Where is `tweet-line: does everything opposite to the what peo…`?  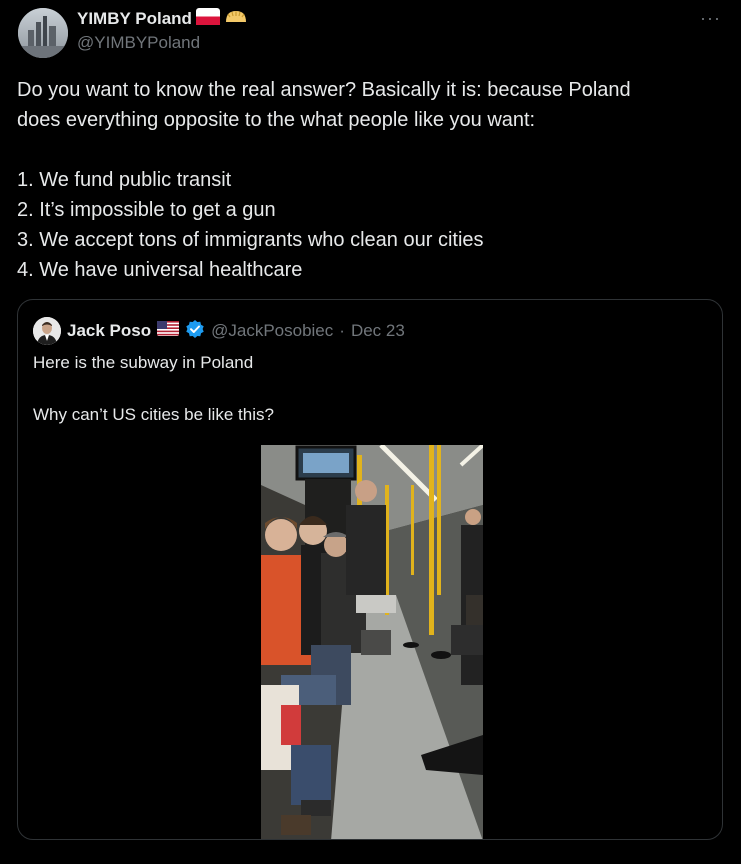
tweet-line: does everything opposite to the what peo… is located at coordinates (276, 120).